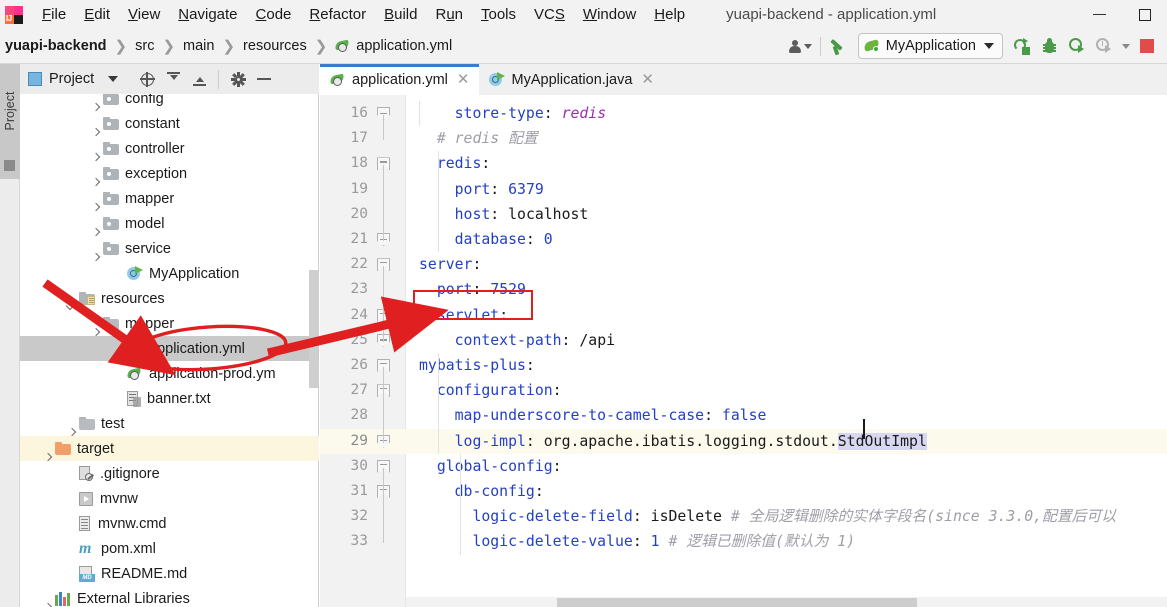 This screenshot has width=1167, height=607. What do you see at coordinates (264, 79) in the screenshot?
I see `hide-panel-icon` at bounding box center [264, 79].